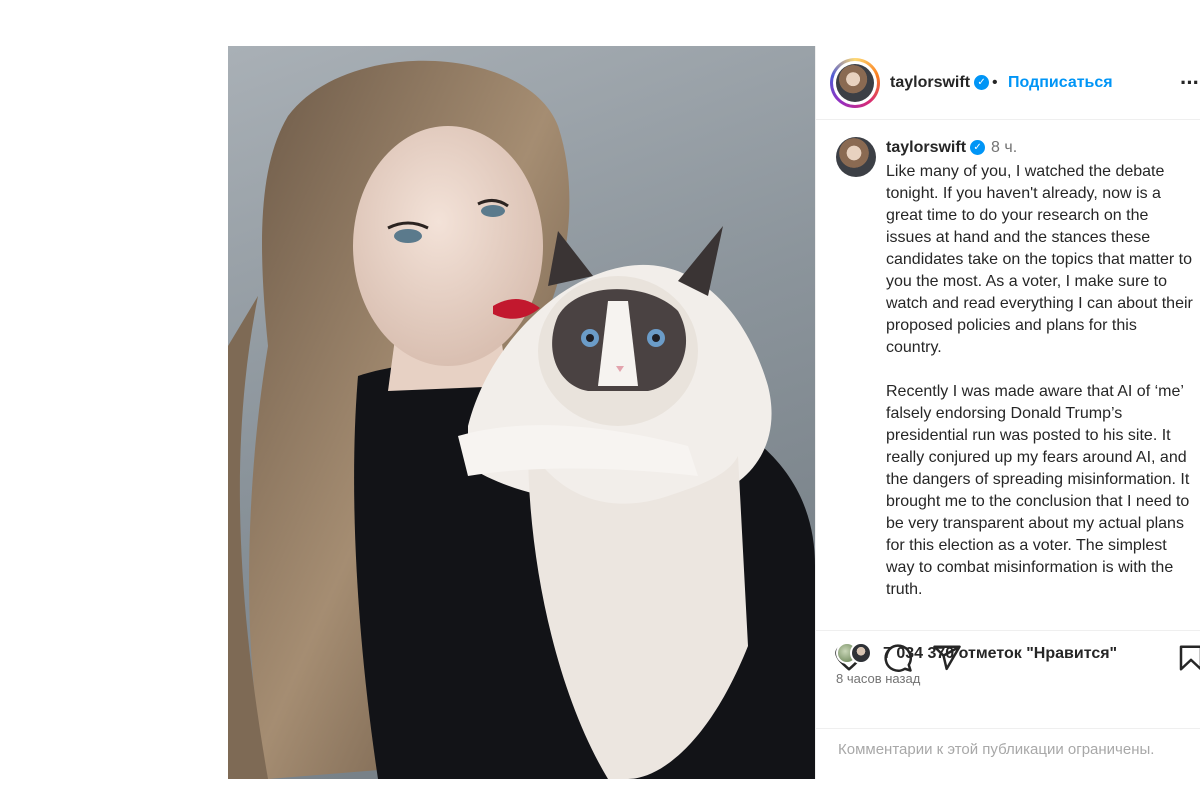 The image size is (1200, 800). What do you see at coordinates (856, 157) in the screenshot?
I see `caption-avatar` at bounding box center [856, 157].